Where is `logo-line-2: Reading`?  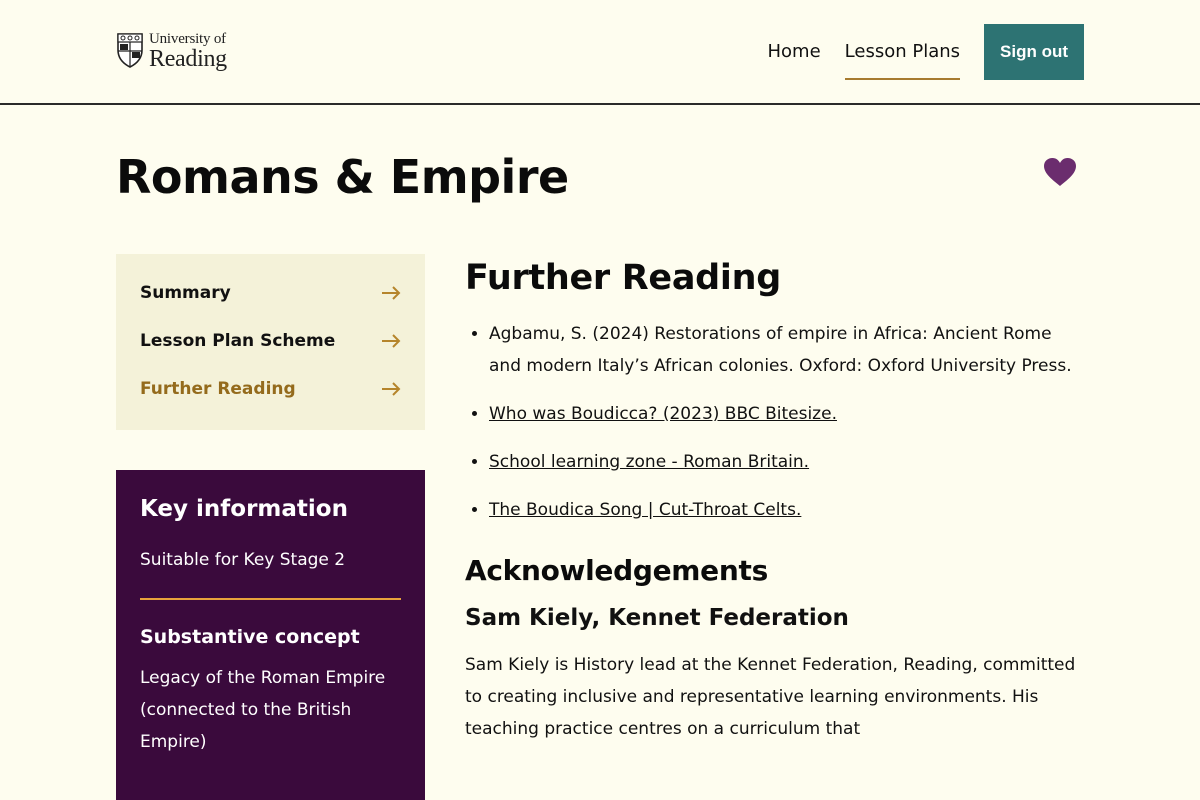
logo-line-2: Reading is located at coordinates (188, 59).